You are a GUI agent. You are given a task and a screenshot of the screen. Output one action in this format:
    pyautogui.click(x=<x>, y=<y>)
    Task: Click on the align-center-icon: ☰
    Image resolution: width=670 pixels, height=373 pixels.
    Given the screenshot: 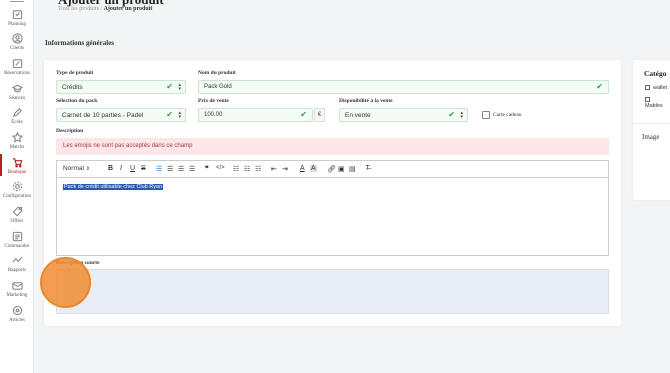 What is the action you would take?
    pyautogui.click(x=170, y=169)
    